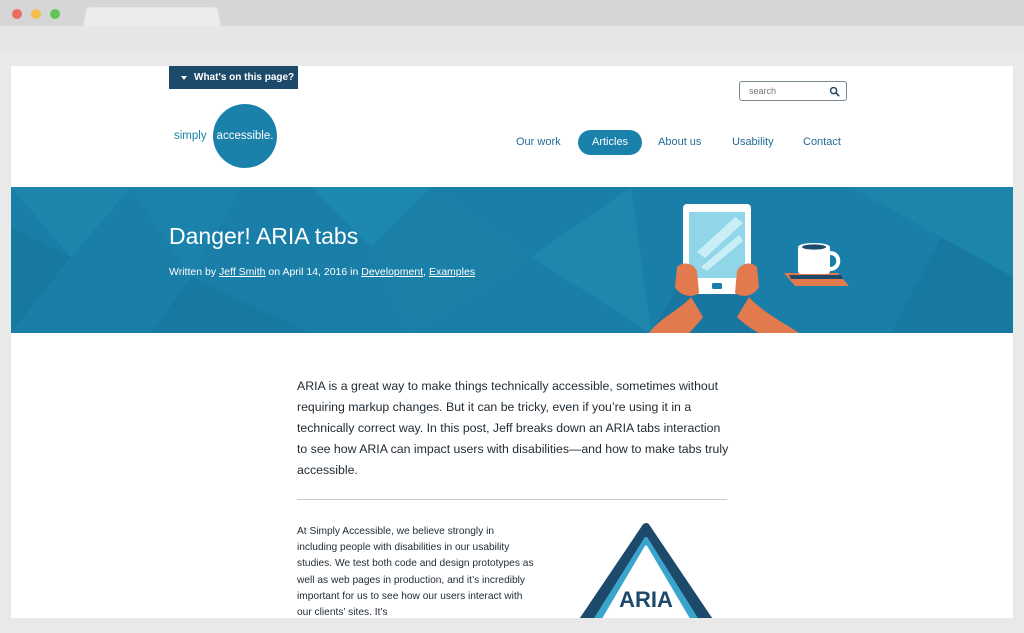 This screenshot has width=1024, height=633. Describe the element at coordinates (834, 91) in the screenshot. I see `search-icon` at that location.